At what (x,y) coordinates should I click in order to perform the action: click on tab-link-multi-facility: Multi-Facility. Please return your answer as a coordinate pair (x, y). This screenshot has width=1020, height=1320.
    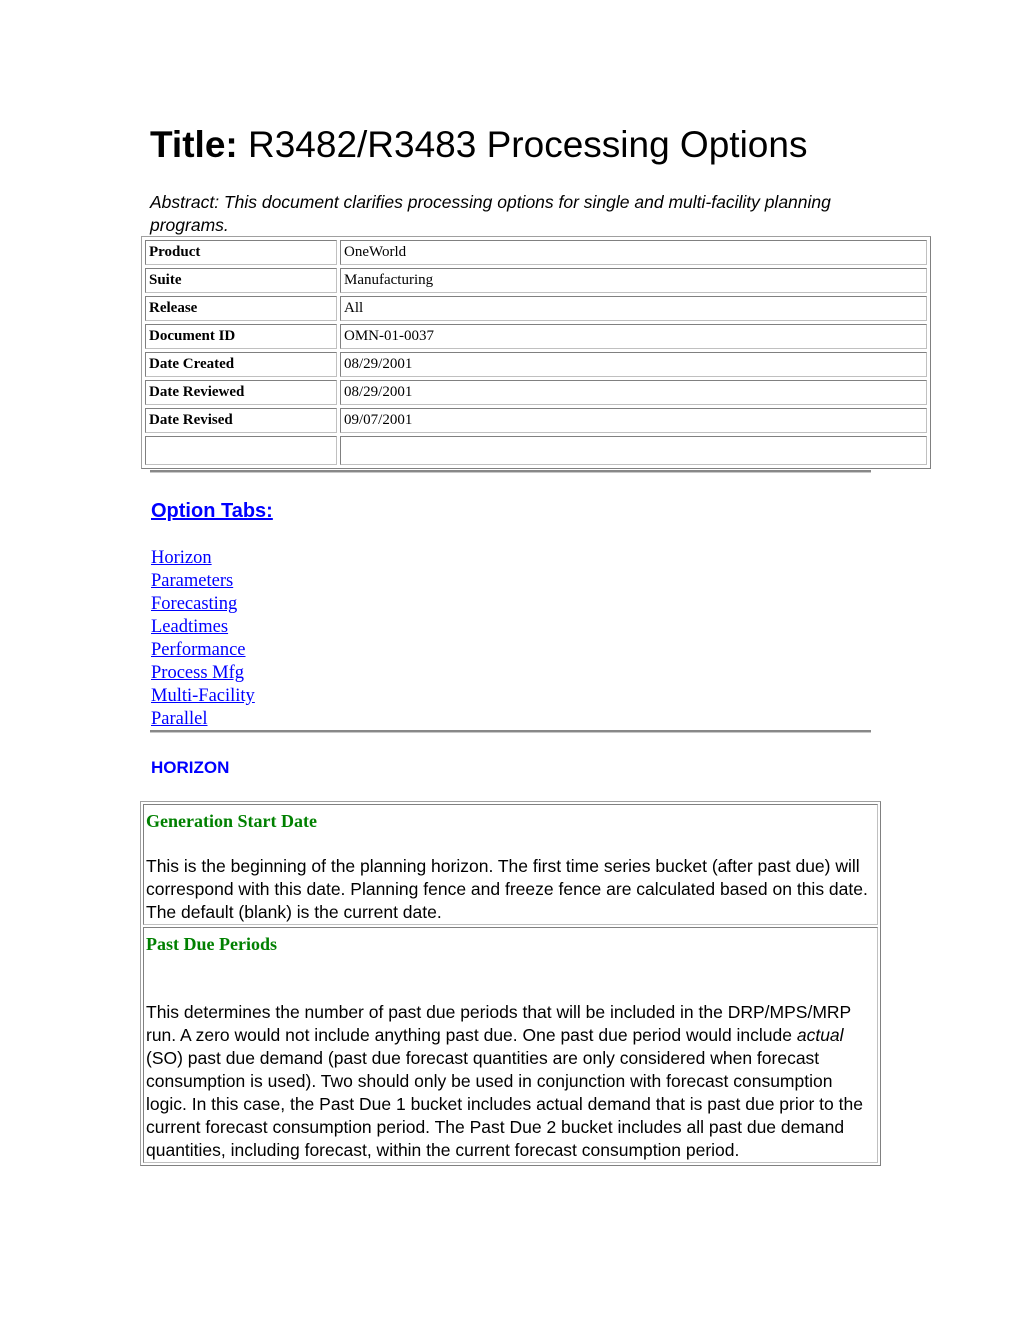
    Looking at the image, I should click on (203, 696).